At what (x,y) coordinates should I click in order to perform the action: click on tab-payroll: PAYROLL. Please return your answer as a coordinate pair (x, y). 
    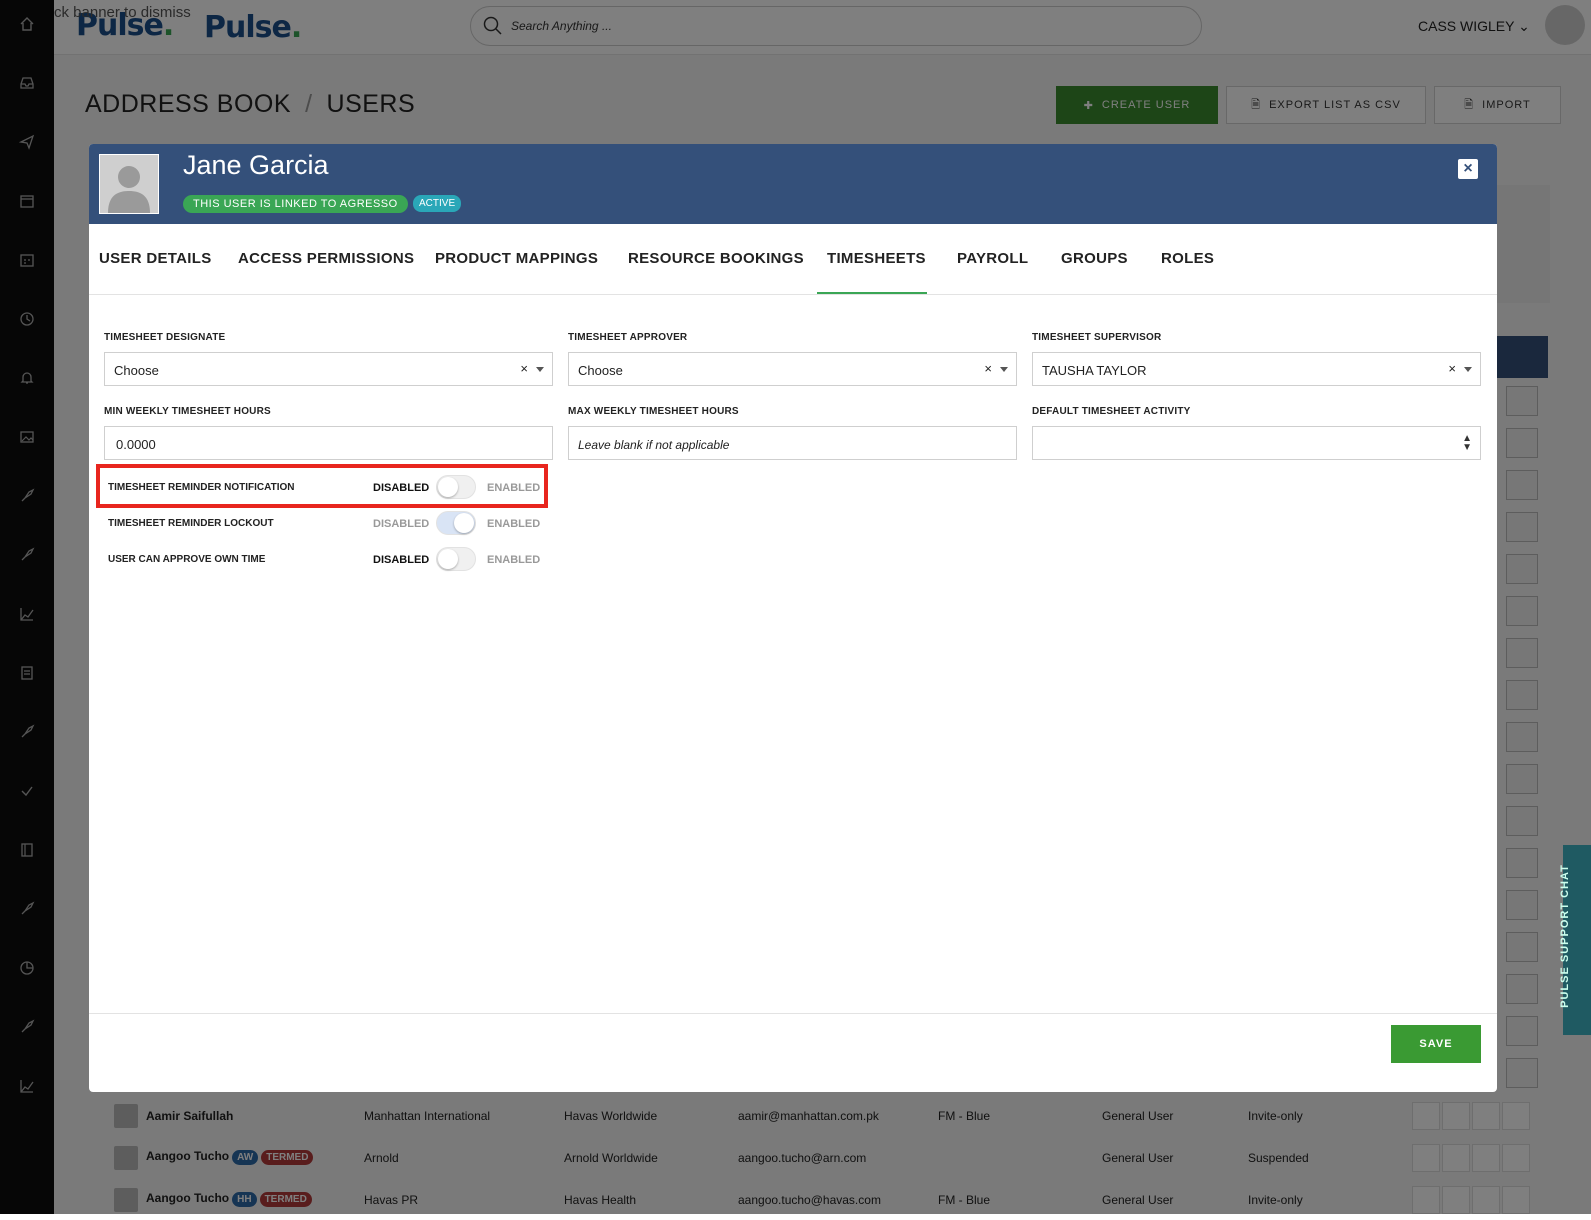
    Looking at the image, I should click on (992, 258).